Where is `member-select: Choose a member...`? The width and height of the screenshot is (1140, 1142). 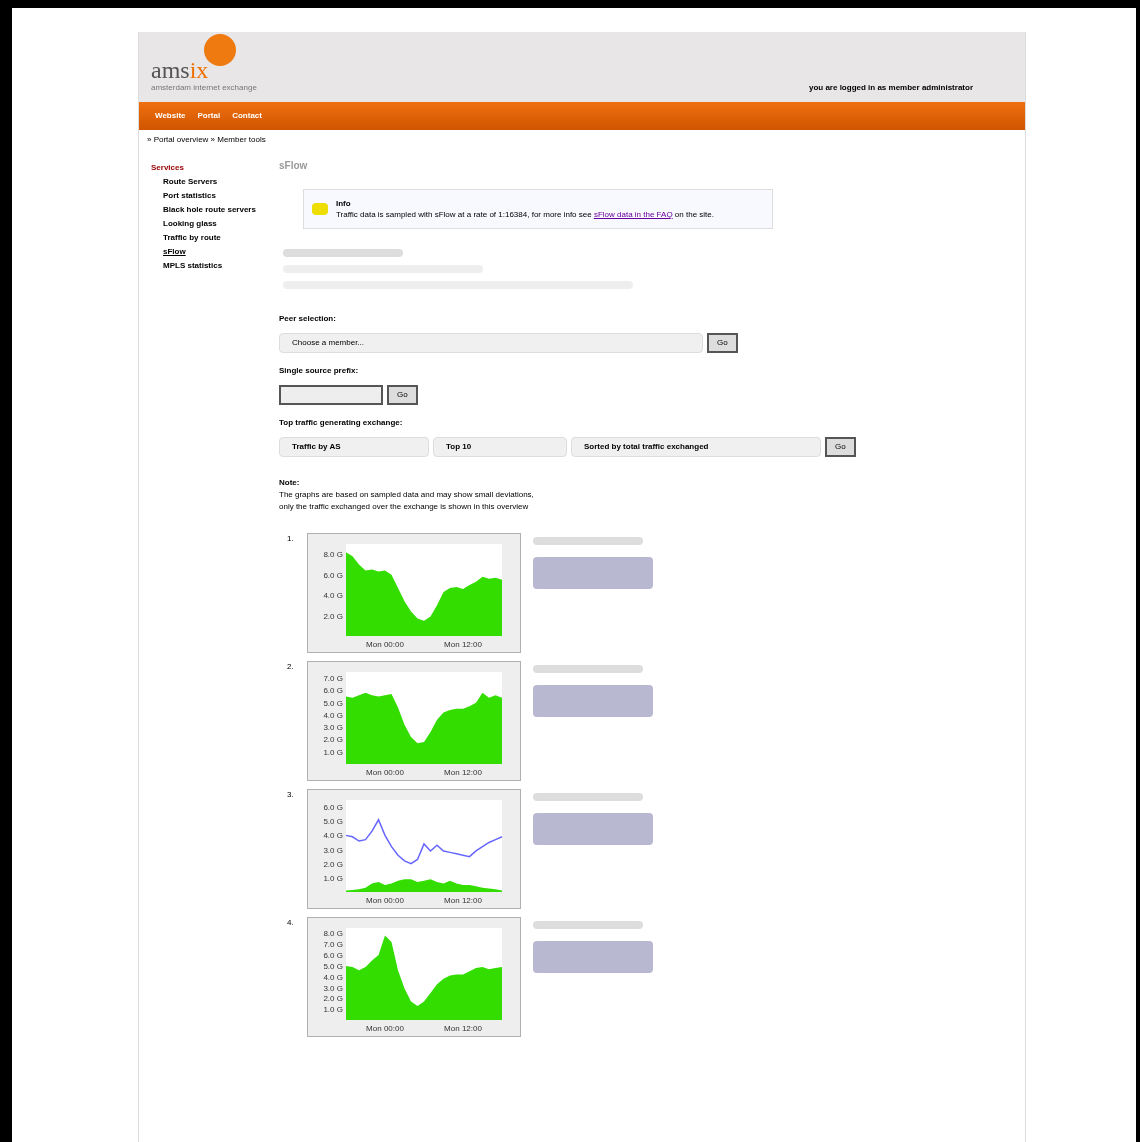 member-select: Choose a member... is located at coordinates (491, 343).